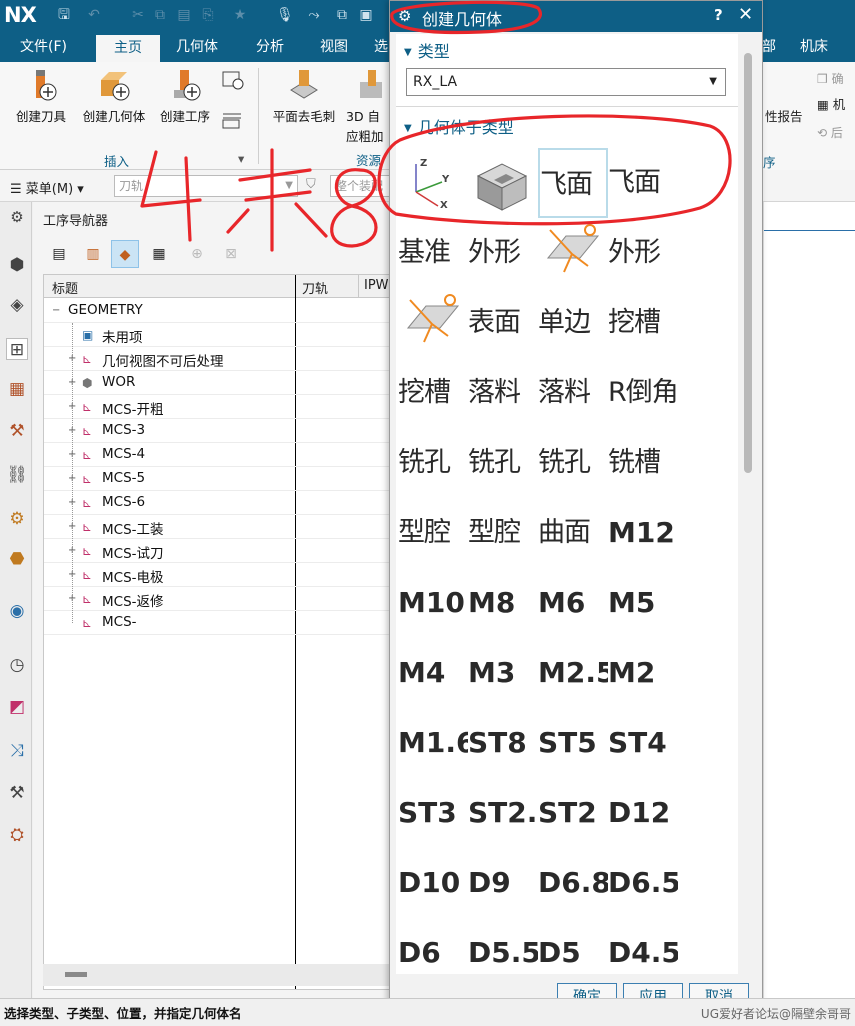  What do you see at coordinates (17, 665) in the screenshot?
I see `history-clock-icon: ◷` at bounding box center [17, 665].